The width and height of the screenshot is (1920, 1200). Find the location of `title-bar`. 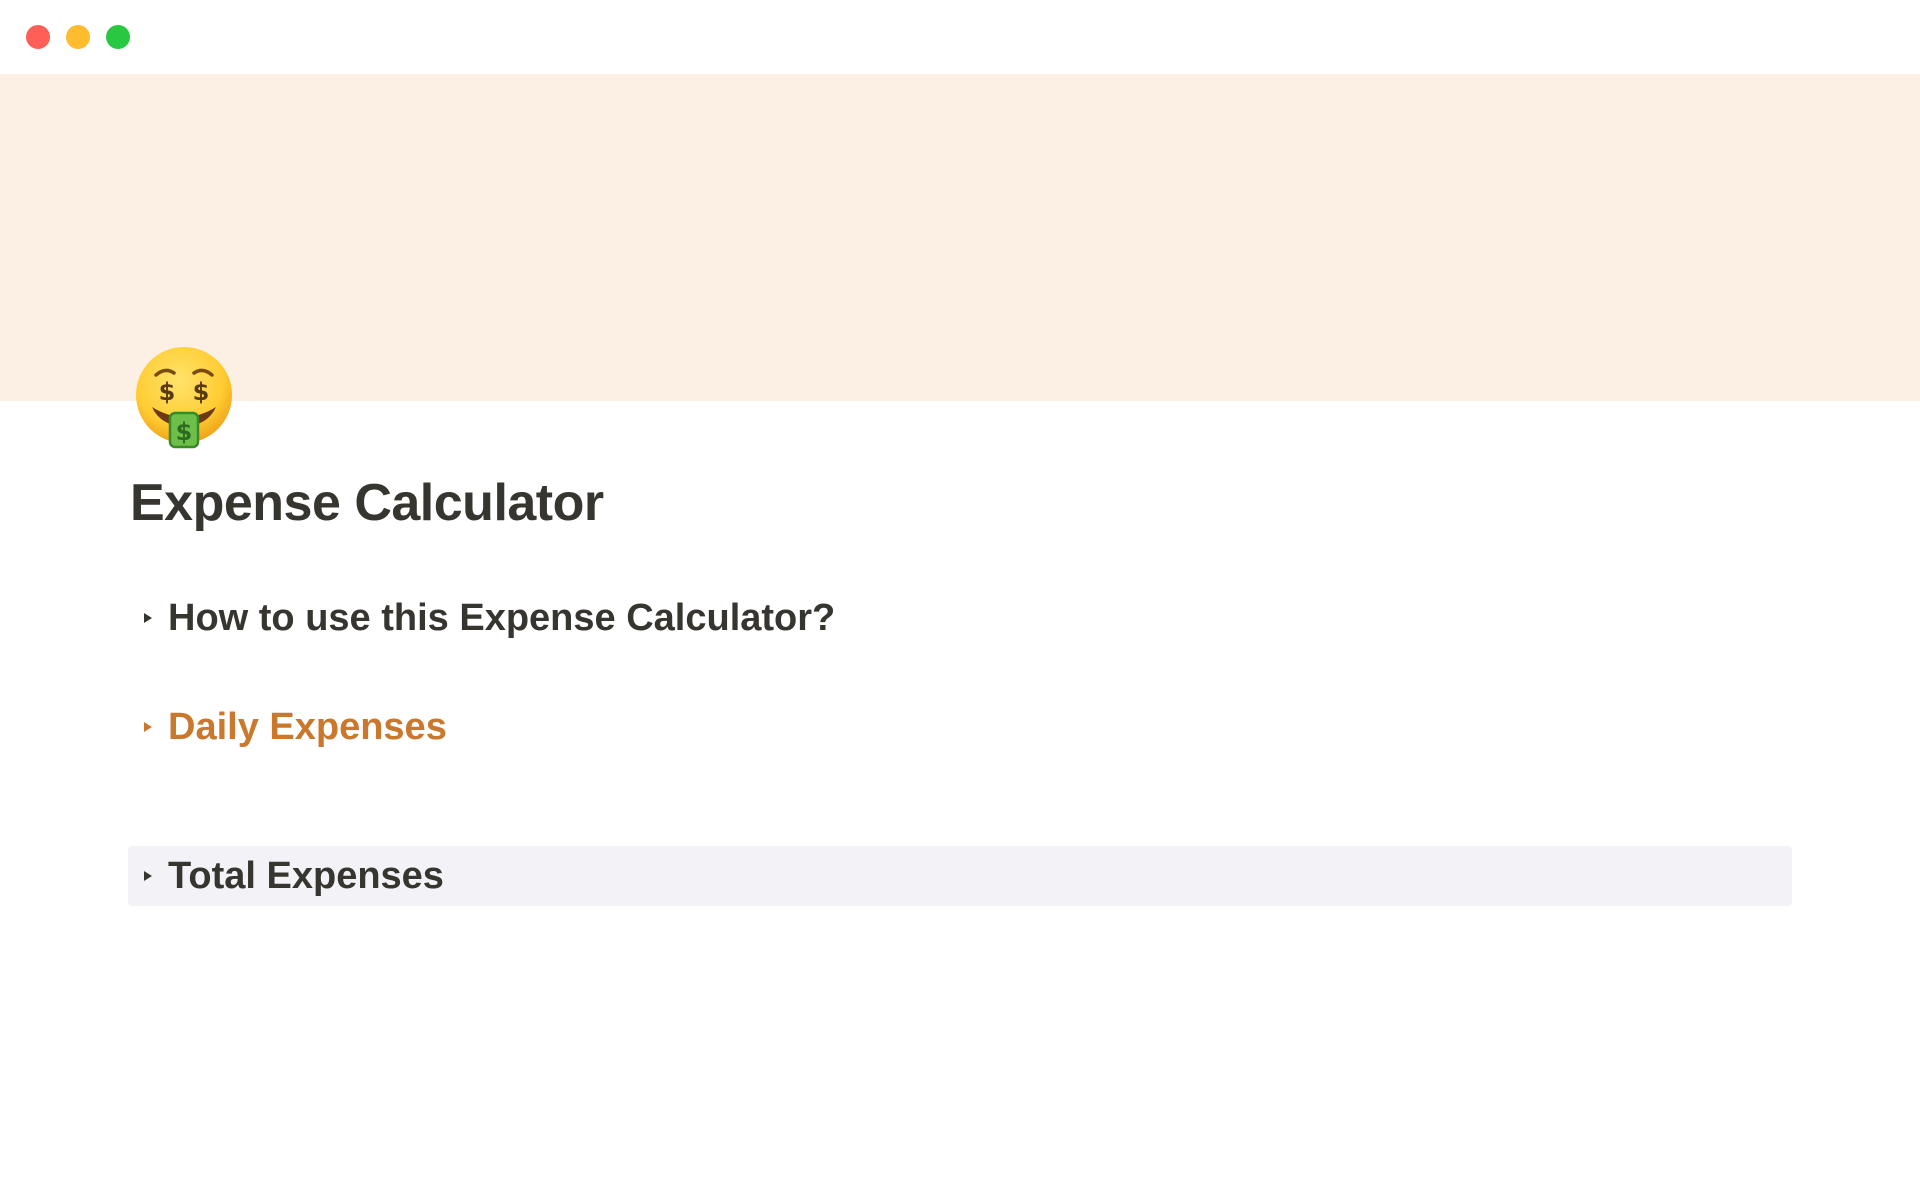

title-bar is located at coordinates (960, 37).